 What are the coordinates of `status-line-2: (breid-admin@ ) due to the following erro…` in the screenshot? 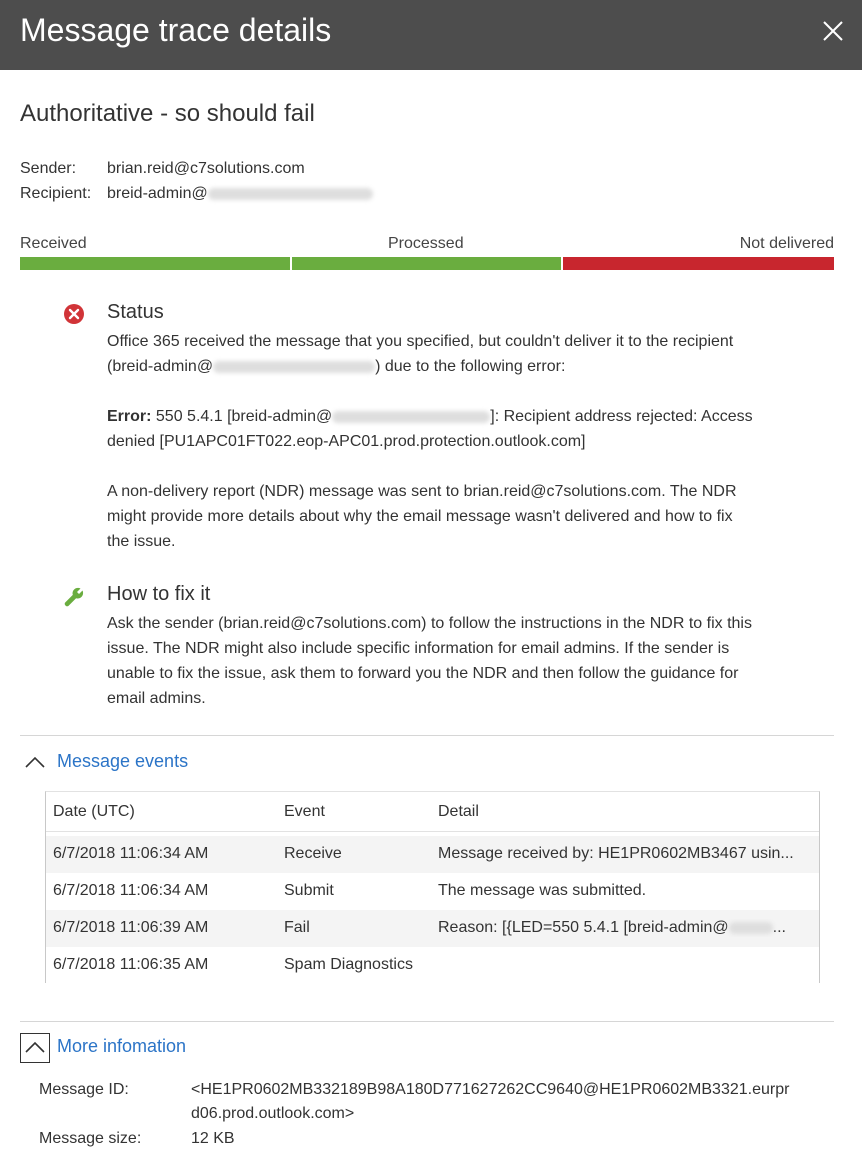 It's located at (467, 366).